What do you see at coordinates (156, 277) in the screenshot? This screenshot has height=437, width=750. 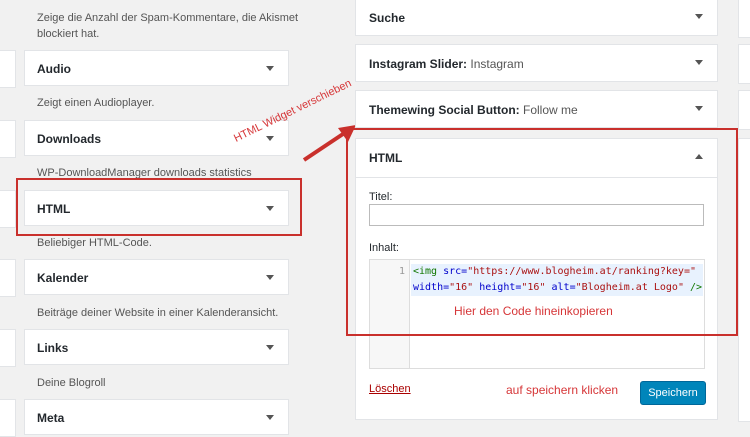 I see `widget-kalender: Kalender` at bounding box center [156, 277].